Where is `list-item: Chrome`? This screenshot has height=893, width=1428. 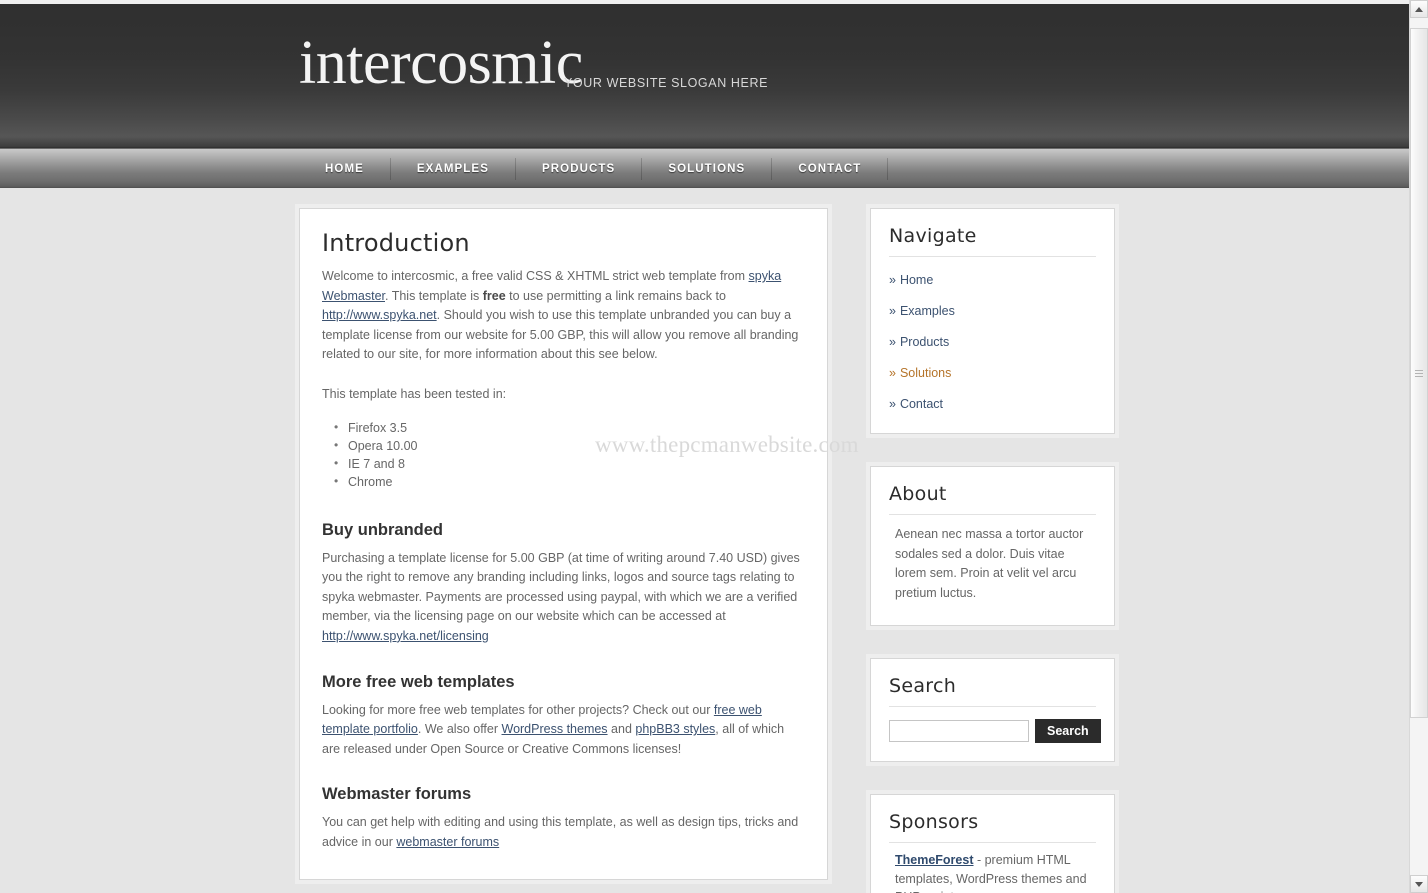 list-item: Chrome is located at coordinates (569, 481).